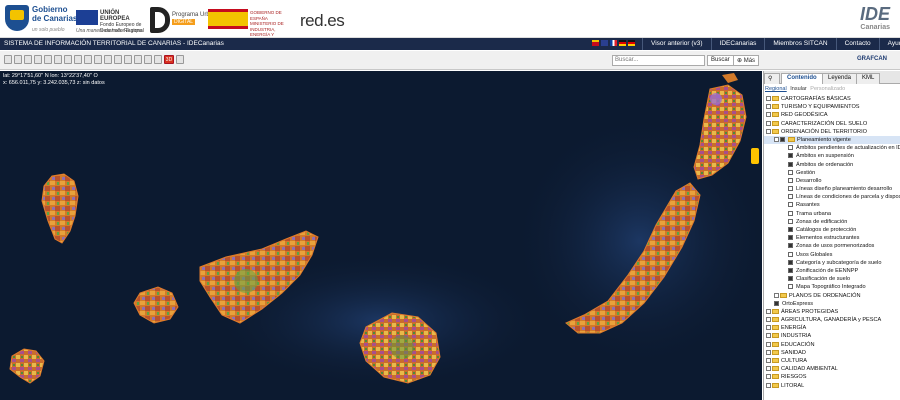  Describe the element at coordinates (832, 140) in the screenshot. I see `tree-group: Planeamiento vigente` at that location.